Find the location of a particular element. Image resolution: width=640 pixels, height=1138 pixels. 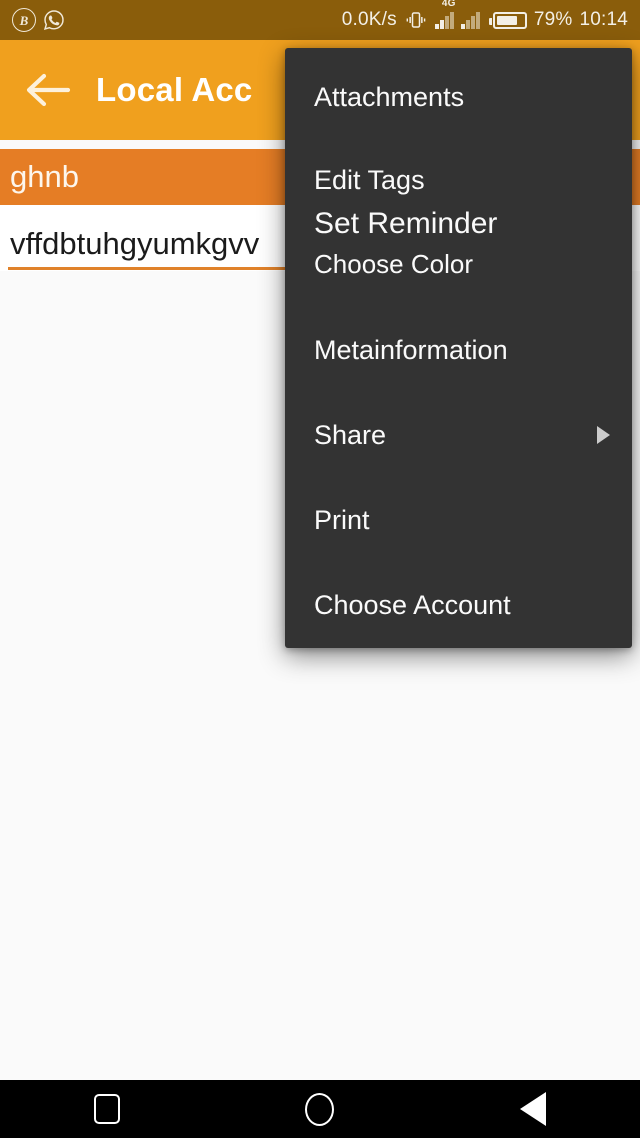

circle-icon is located at coordinates (320, 1109).